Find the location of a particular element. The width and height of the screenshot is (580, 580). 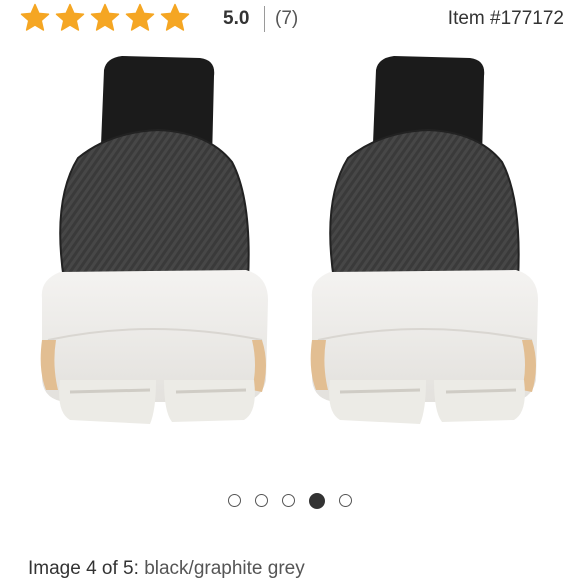

star-rating is located at coordinates (105, 18).